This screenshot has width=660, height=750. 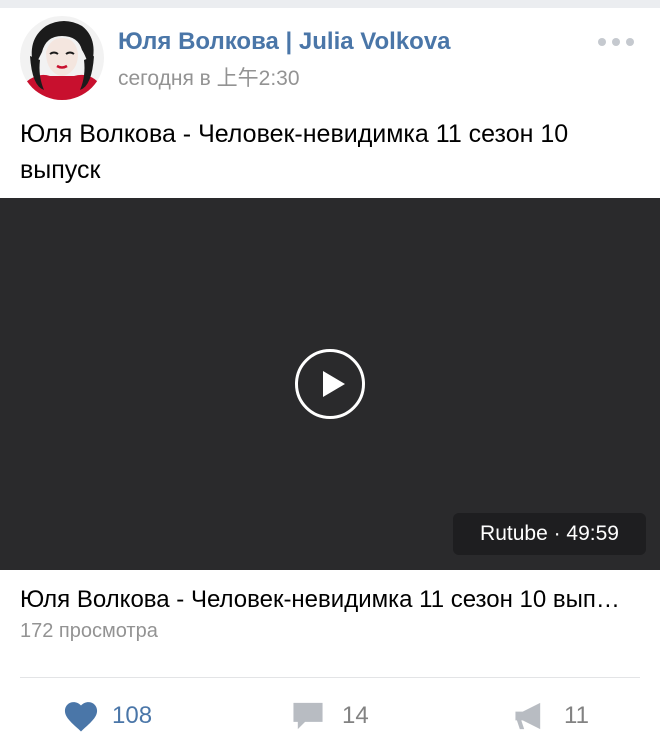 I want to click on avatar, so click(x=62, y=58).